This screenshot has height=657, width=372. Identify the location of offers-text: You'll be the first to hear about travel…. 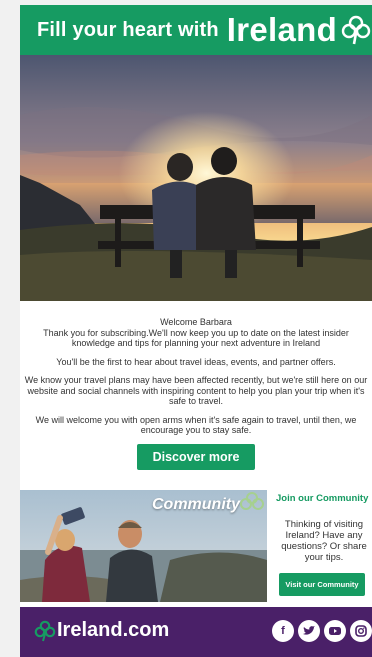
(196, 361).